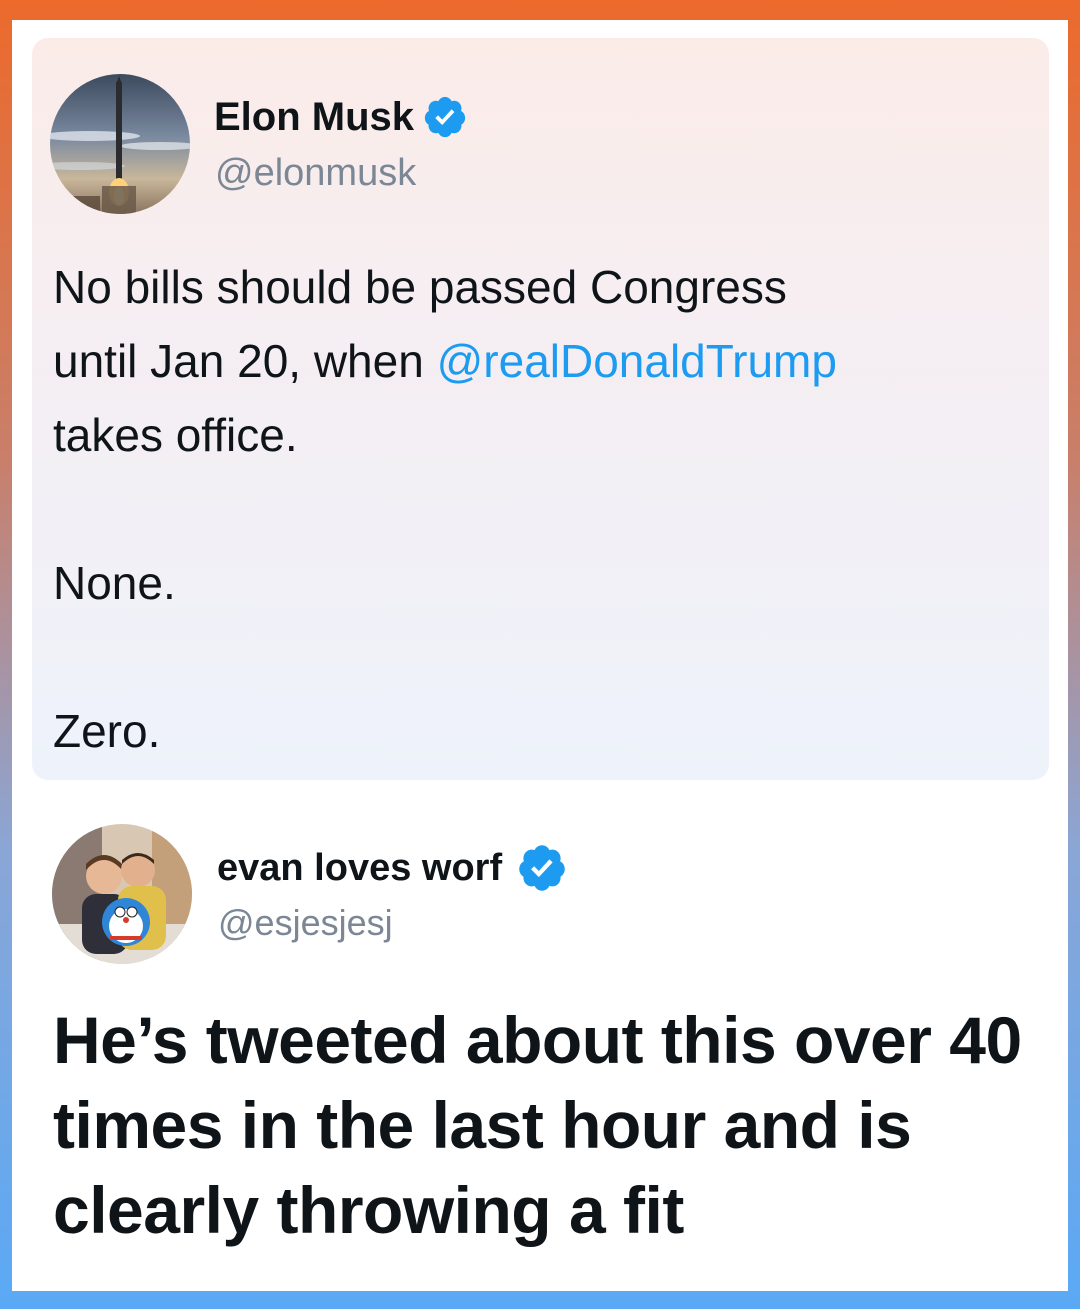 The width and height of the screenshot is (1080, 1309). Describe the element at coordinates (315, 173) in the screenshot. I see `quoted-author-handle: @elonmusk` at that location.